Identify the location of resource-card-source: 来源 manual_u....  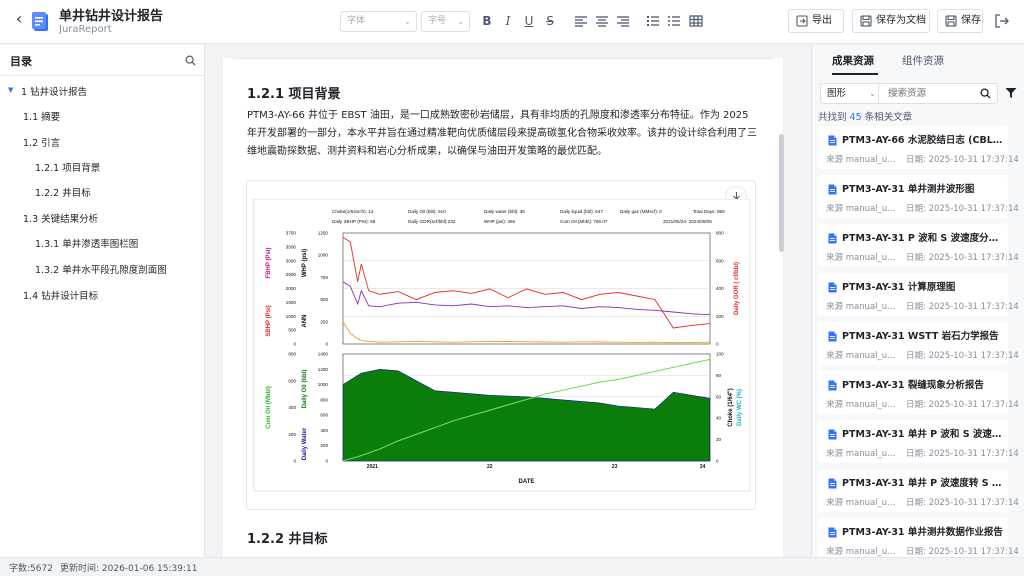
(861, 552).